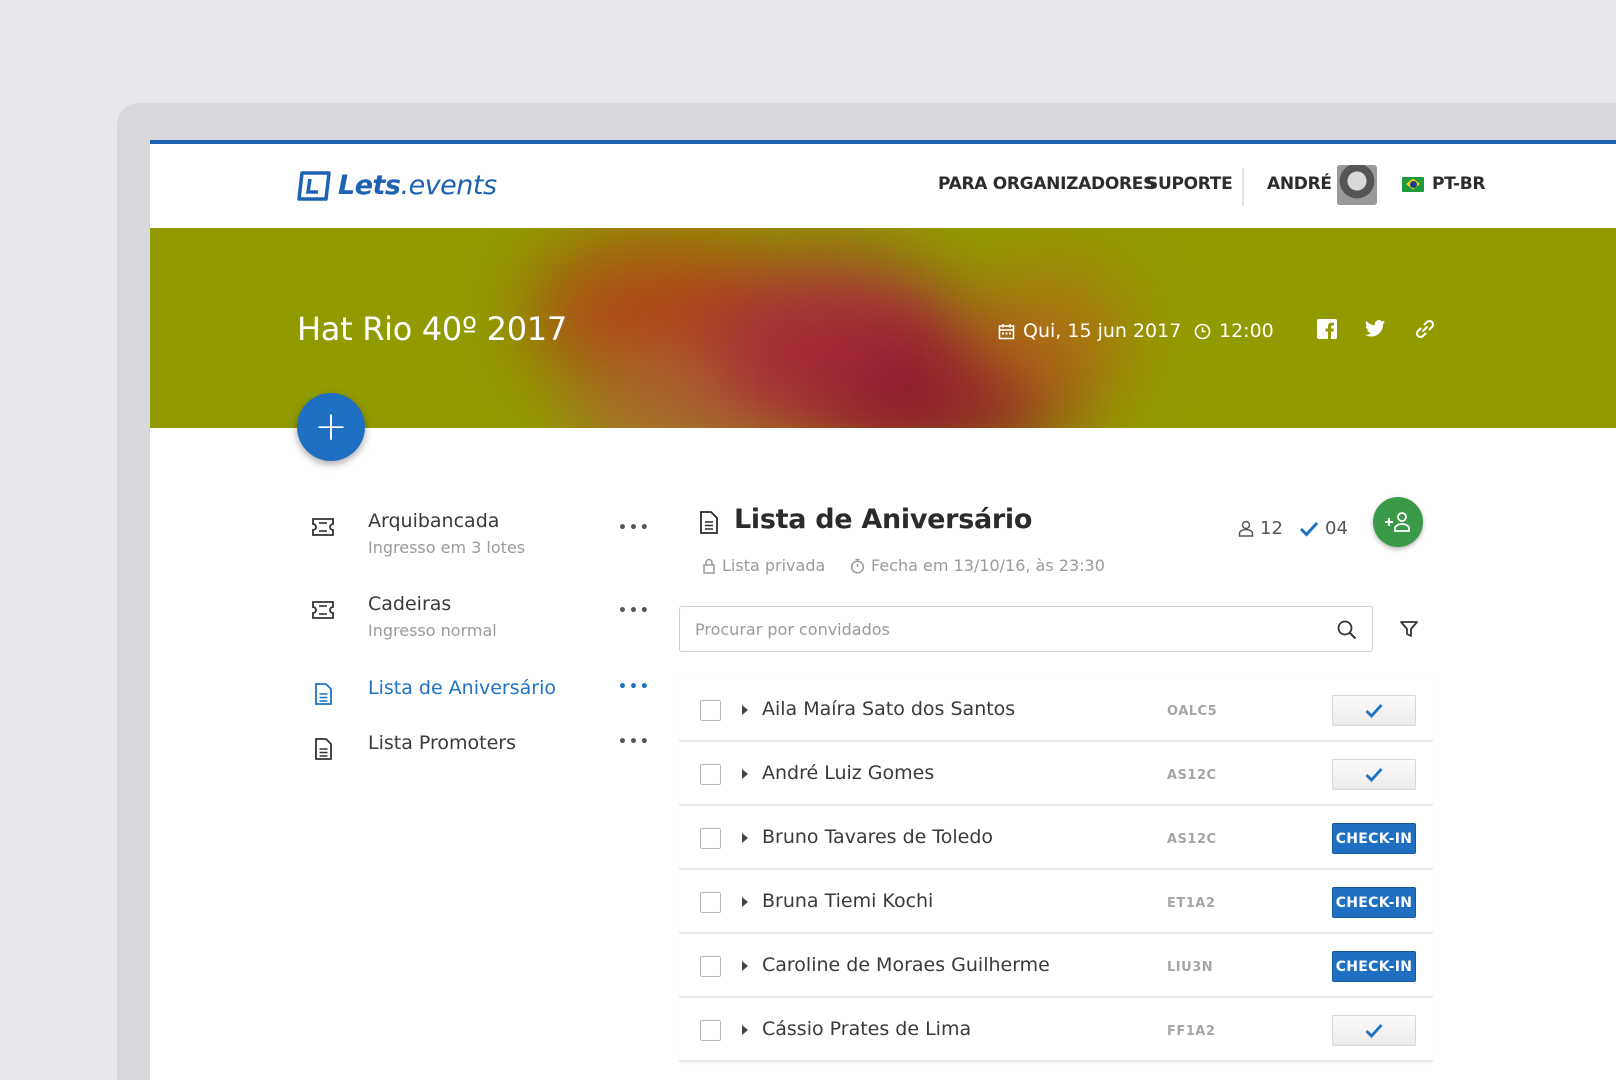  Describe the element at coordinates (432, 630) in the screenshot. I see `sidebar-item-subtitle: Ingresso normal` at that location.